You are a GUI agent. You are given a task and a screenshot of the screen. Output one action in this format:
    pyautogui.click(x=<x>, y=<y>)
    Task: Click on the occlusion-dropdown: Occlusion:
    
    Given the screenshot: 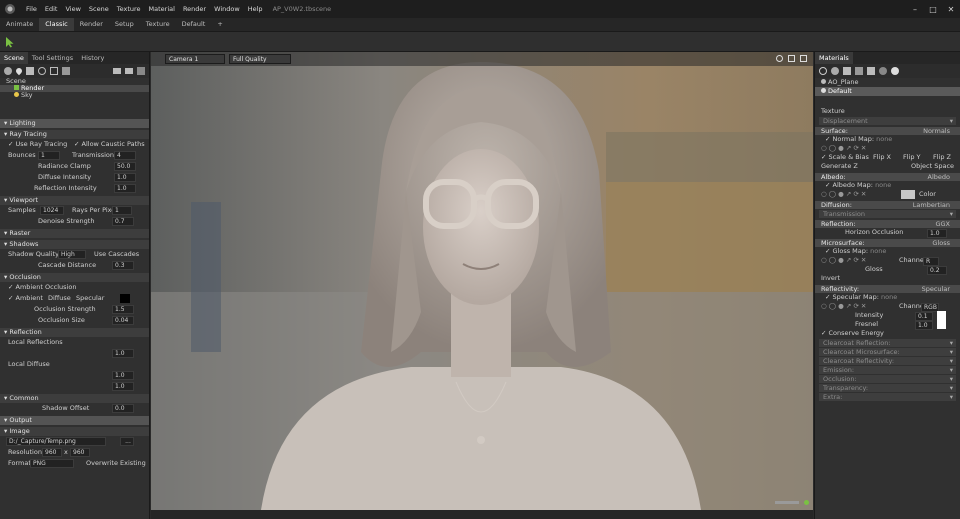 What is the action you would take?
    pyautogui.click(x=887, y=379)
    